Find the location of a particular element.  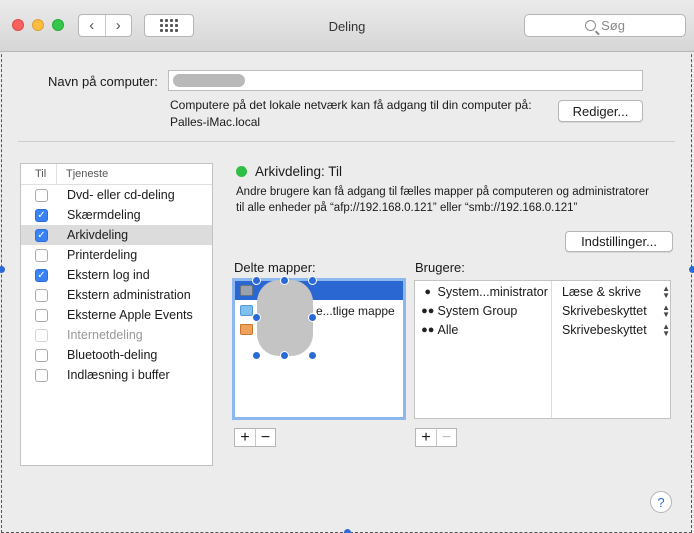

shared-folders-label: Delte mapper: is located at coordinates (275, 267).